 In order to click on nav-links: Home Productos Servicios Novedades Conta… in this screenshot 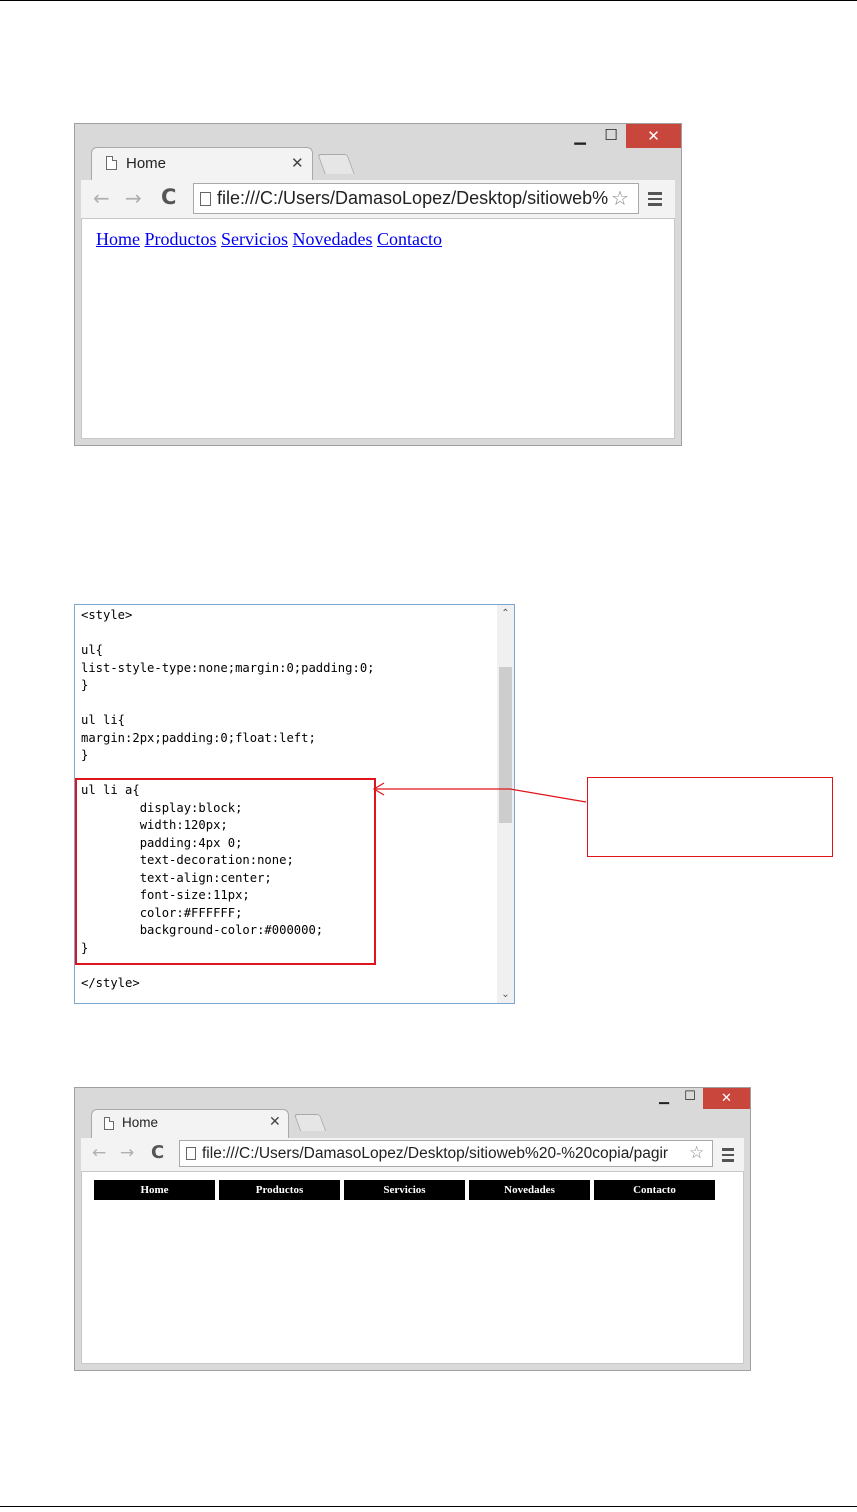, I will do `click(269, 239)`.